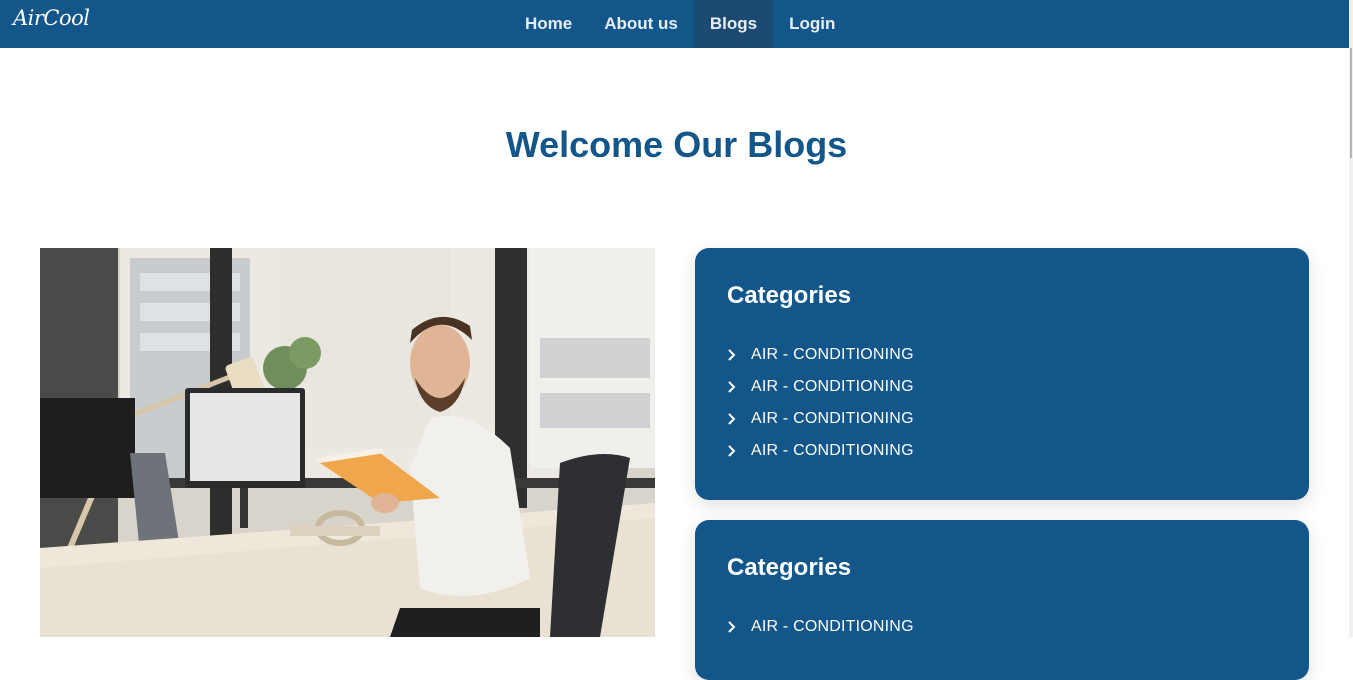  What do you see at coordinates (1351, 318) in the screenshot?
I see `page-scrollbar` at bounding box center [1351, 318].